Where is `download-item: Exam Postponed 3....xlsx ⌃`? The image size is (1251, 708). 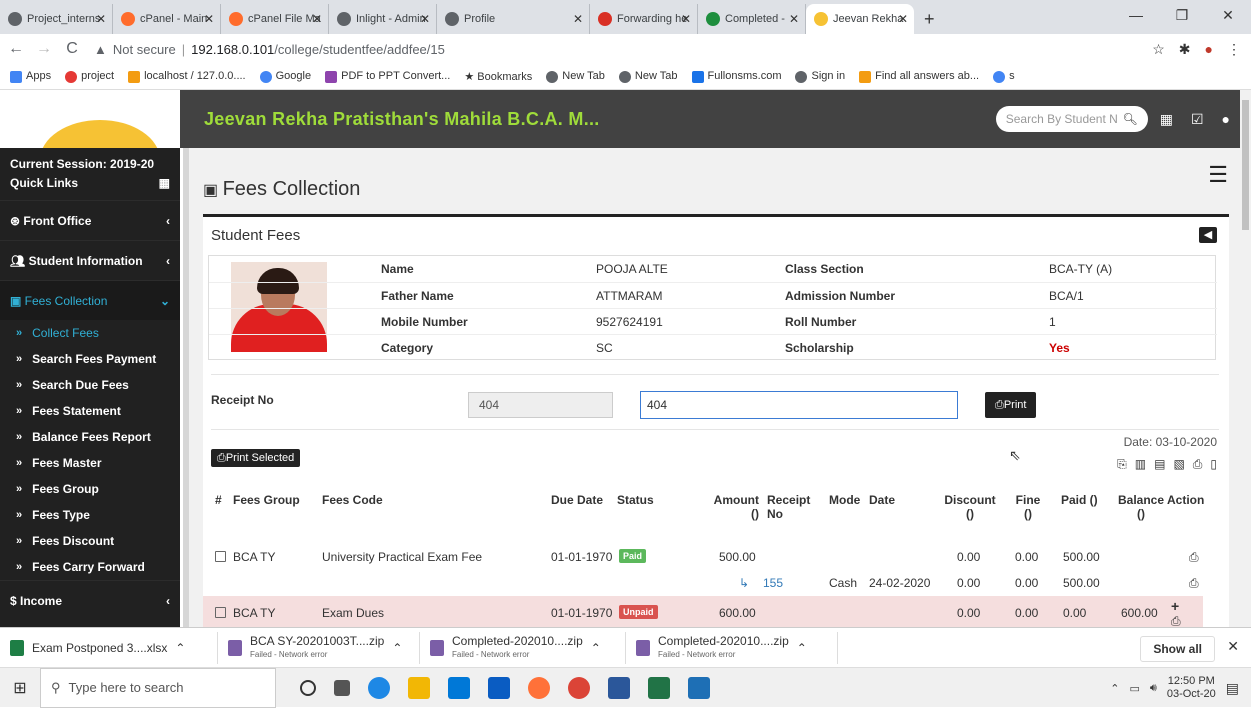 download-item: Exam Postponed 3....xlsx ⌃ is located at coordinates (109, 647).